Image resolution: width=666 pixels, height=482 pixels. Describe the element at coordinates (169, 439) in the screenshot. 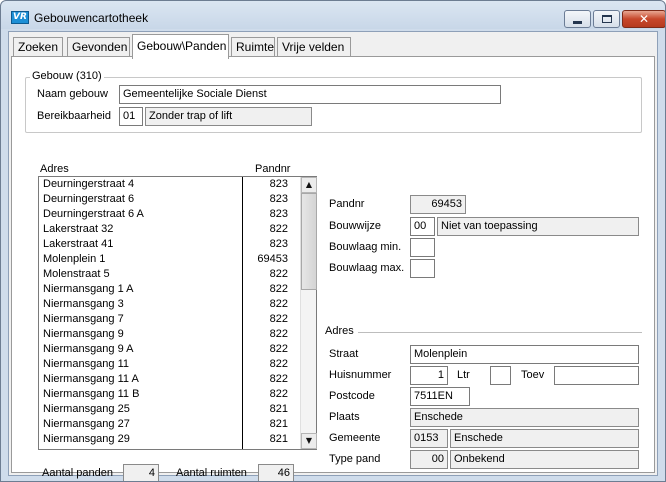

I see `list-item: Niermansgang 29 821` at that location.